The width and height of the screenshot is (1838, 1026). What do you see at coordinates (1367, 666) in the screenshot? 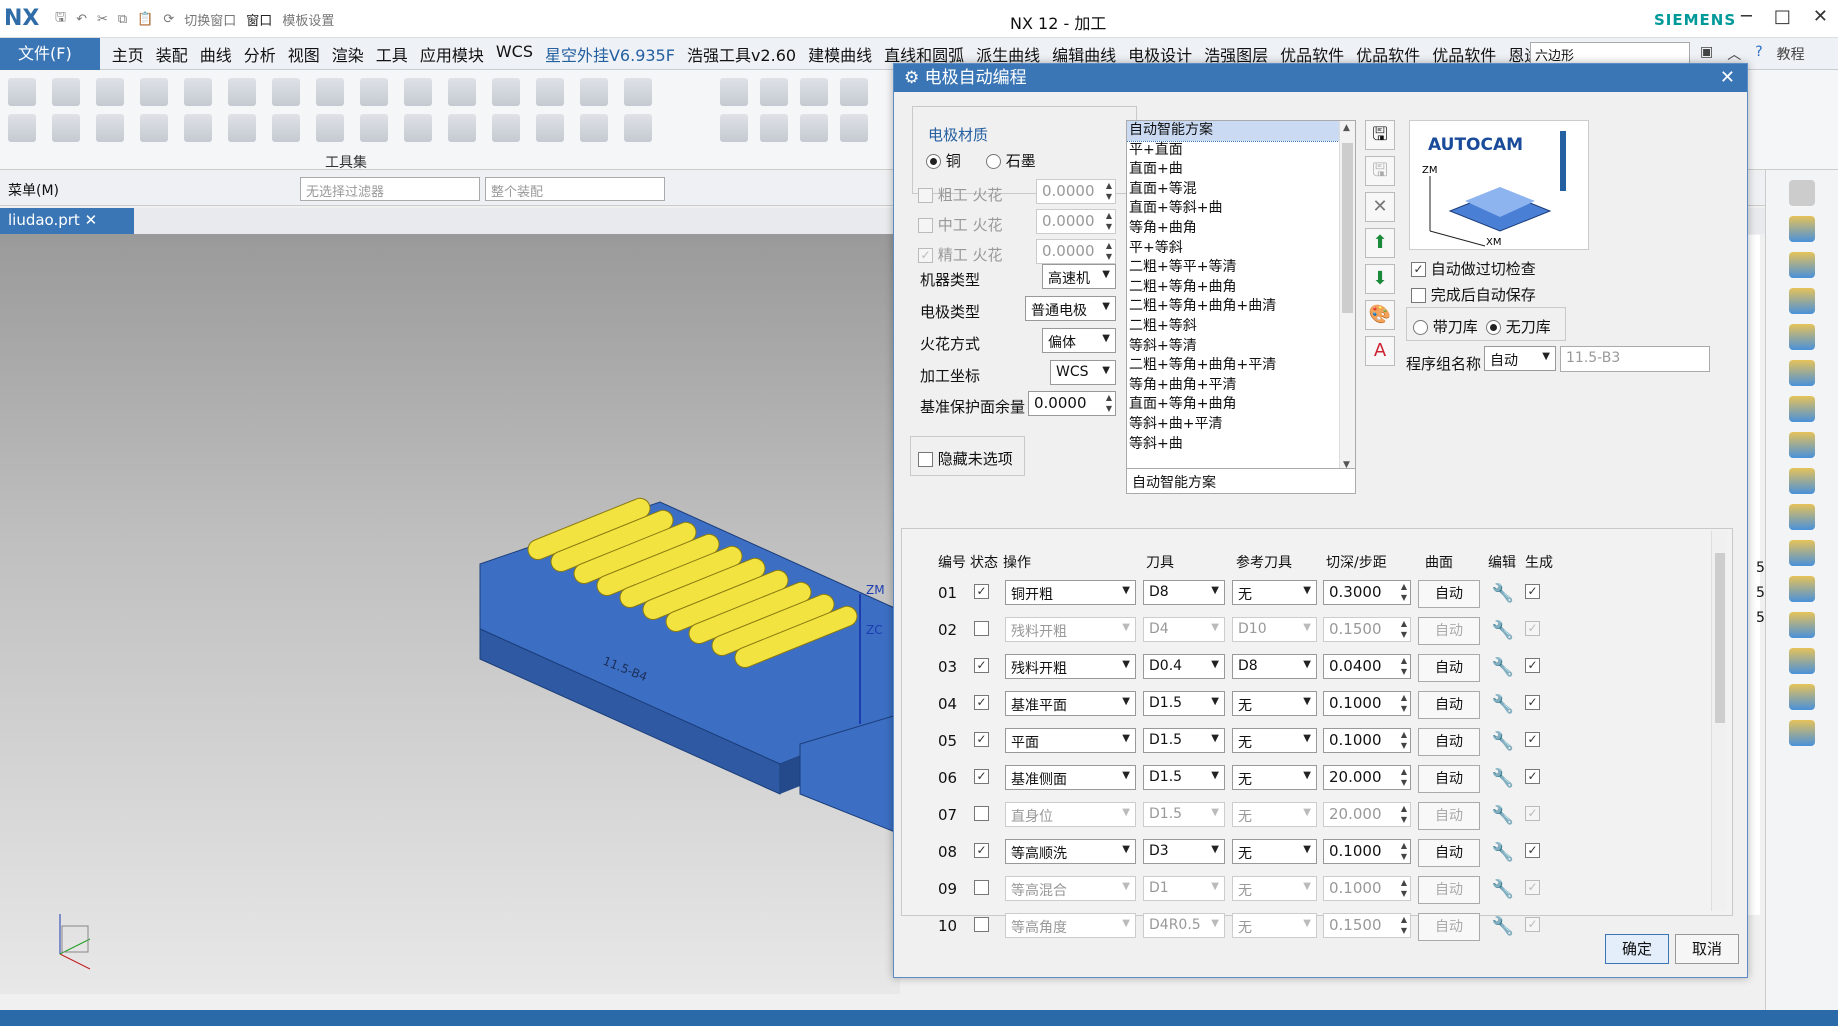
I see `row-depth-input: 0.0400` at bounding box center [1367, 666].